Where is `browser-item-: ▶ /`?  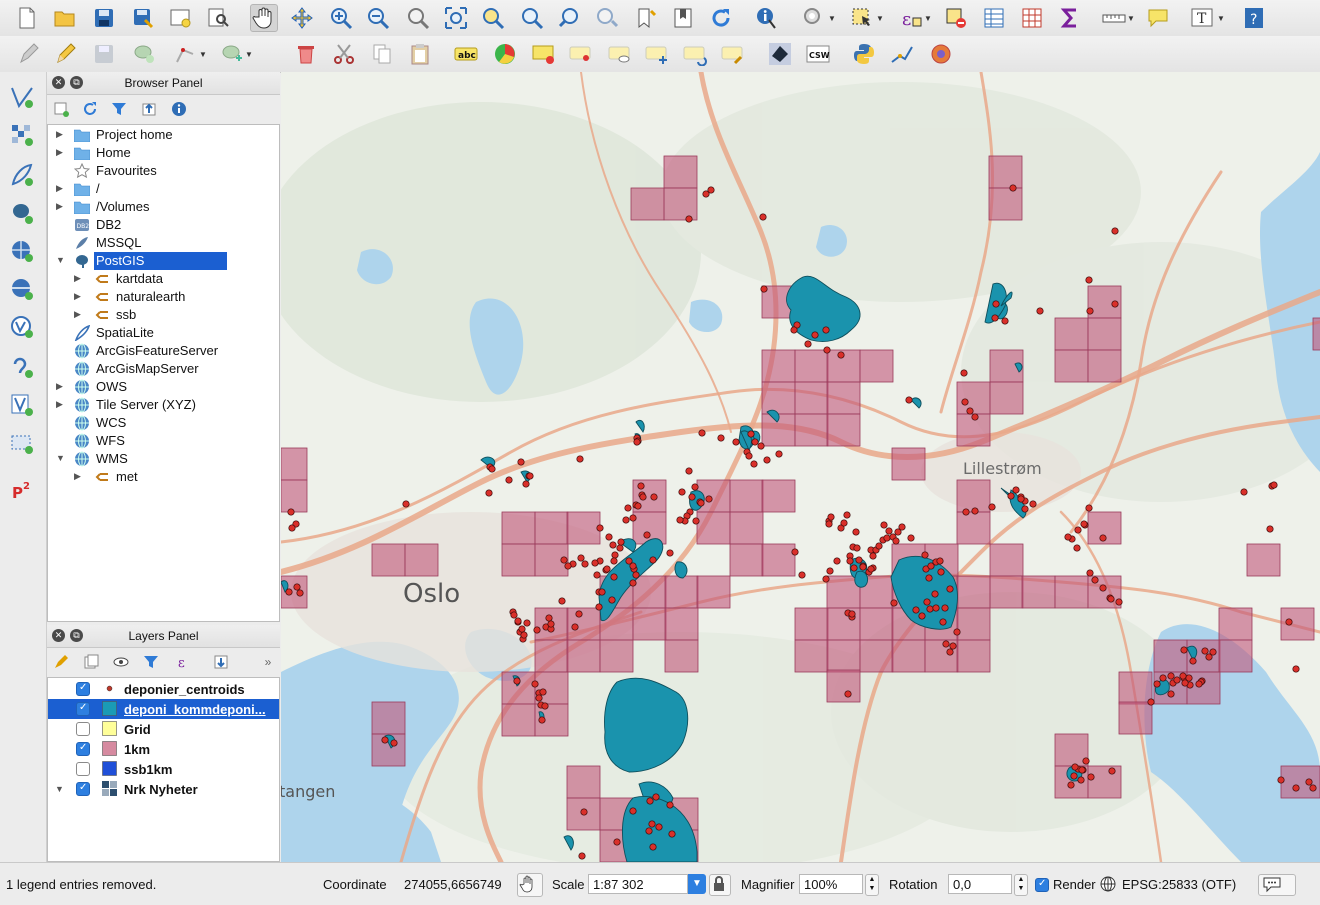
browser-item-: ▶ / is located at coordinates (163, 189).